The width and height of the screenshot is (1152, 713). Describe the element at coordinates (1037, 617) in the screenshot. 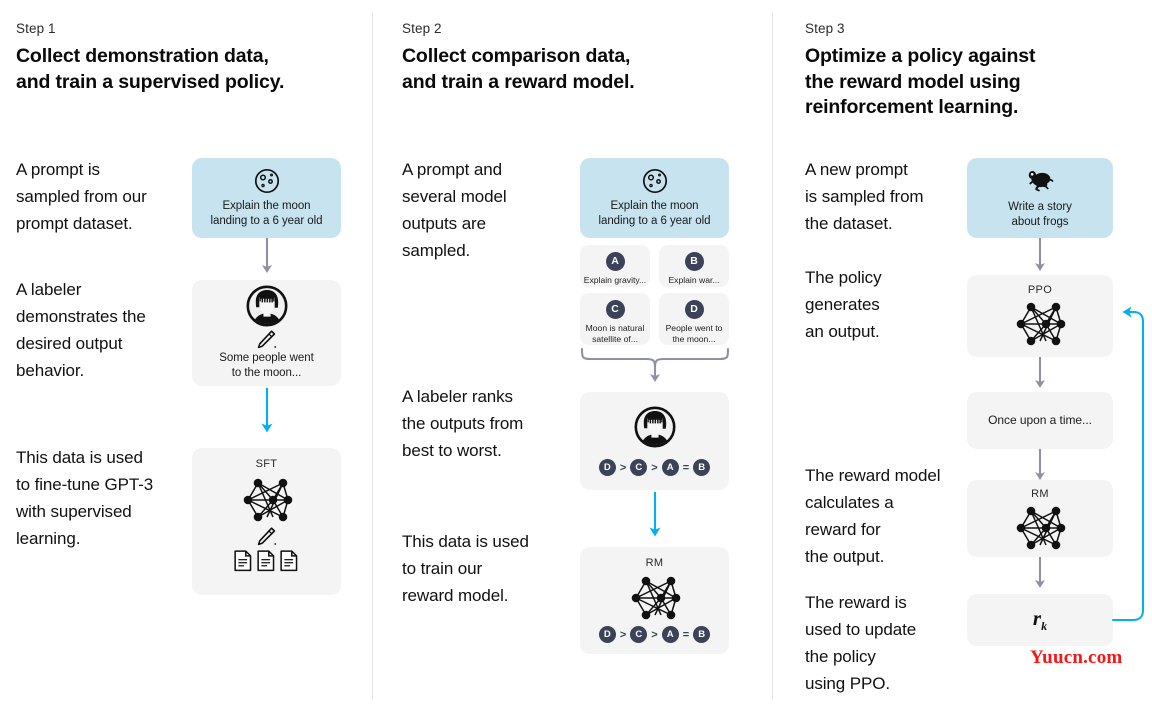

I see `reward-symbol-value: r` at that location.